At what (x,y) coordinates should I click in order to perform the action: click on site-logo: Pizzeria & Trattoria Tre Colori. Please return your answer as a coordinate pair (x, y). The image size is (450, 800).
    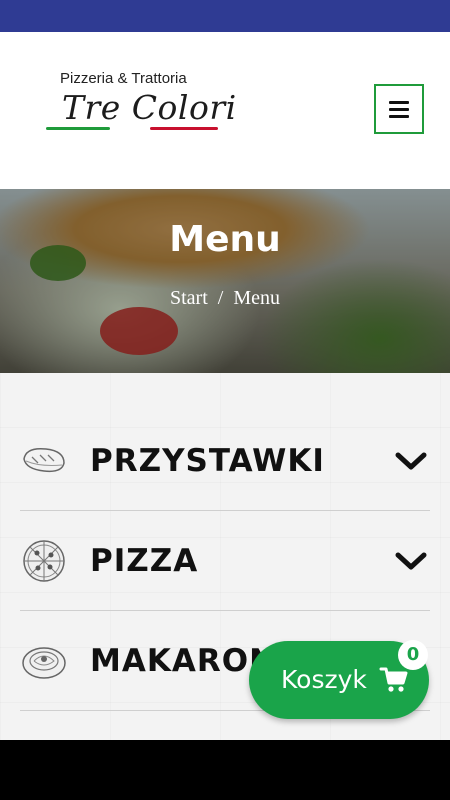
    Looking at the image, I should click on (141, 101).